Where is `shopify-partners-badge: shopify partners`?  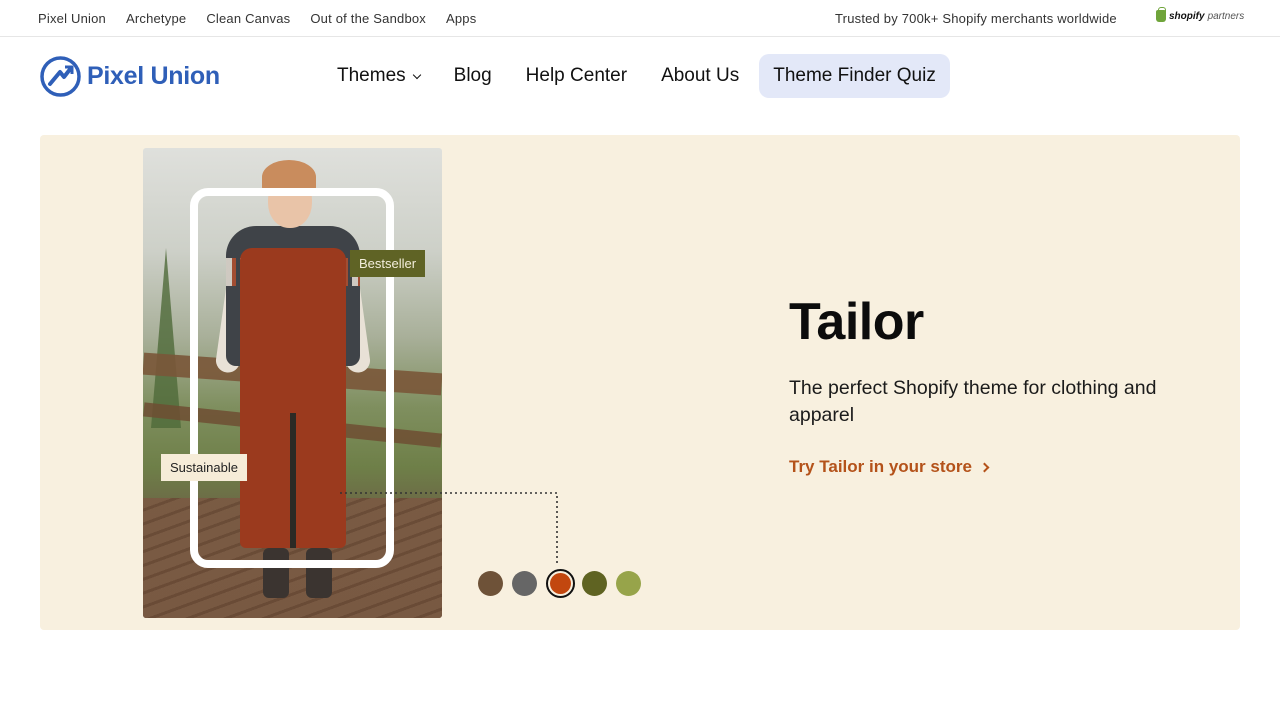 shopify-partners-badge: shopify partners is located at coordinates (1200, 14).